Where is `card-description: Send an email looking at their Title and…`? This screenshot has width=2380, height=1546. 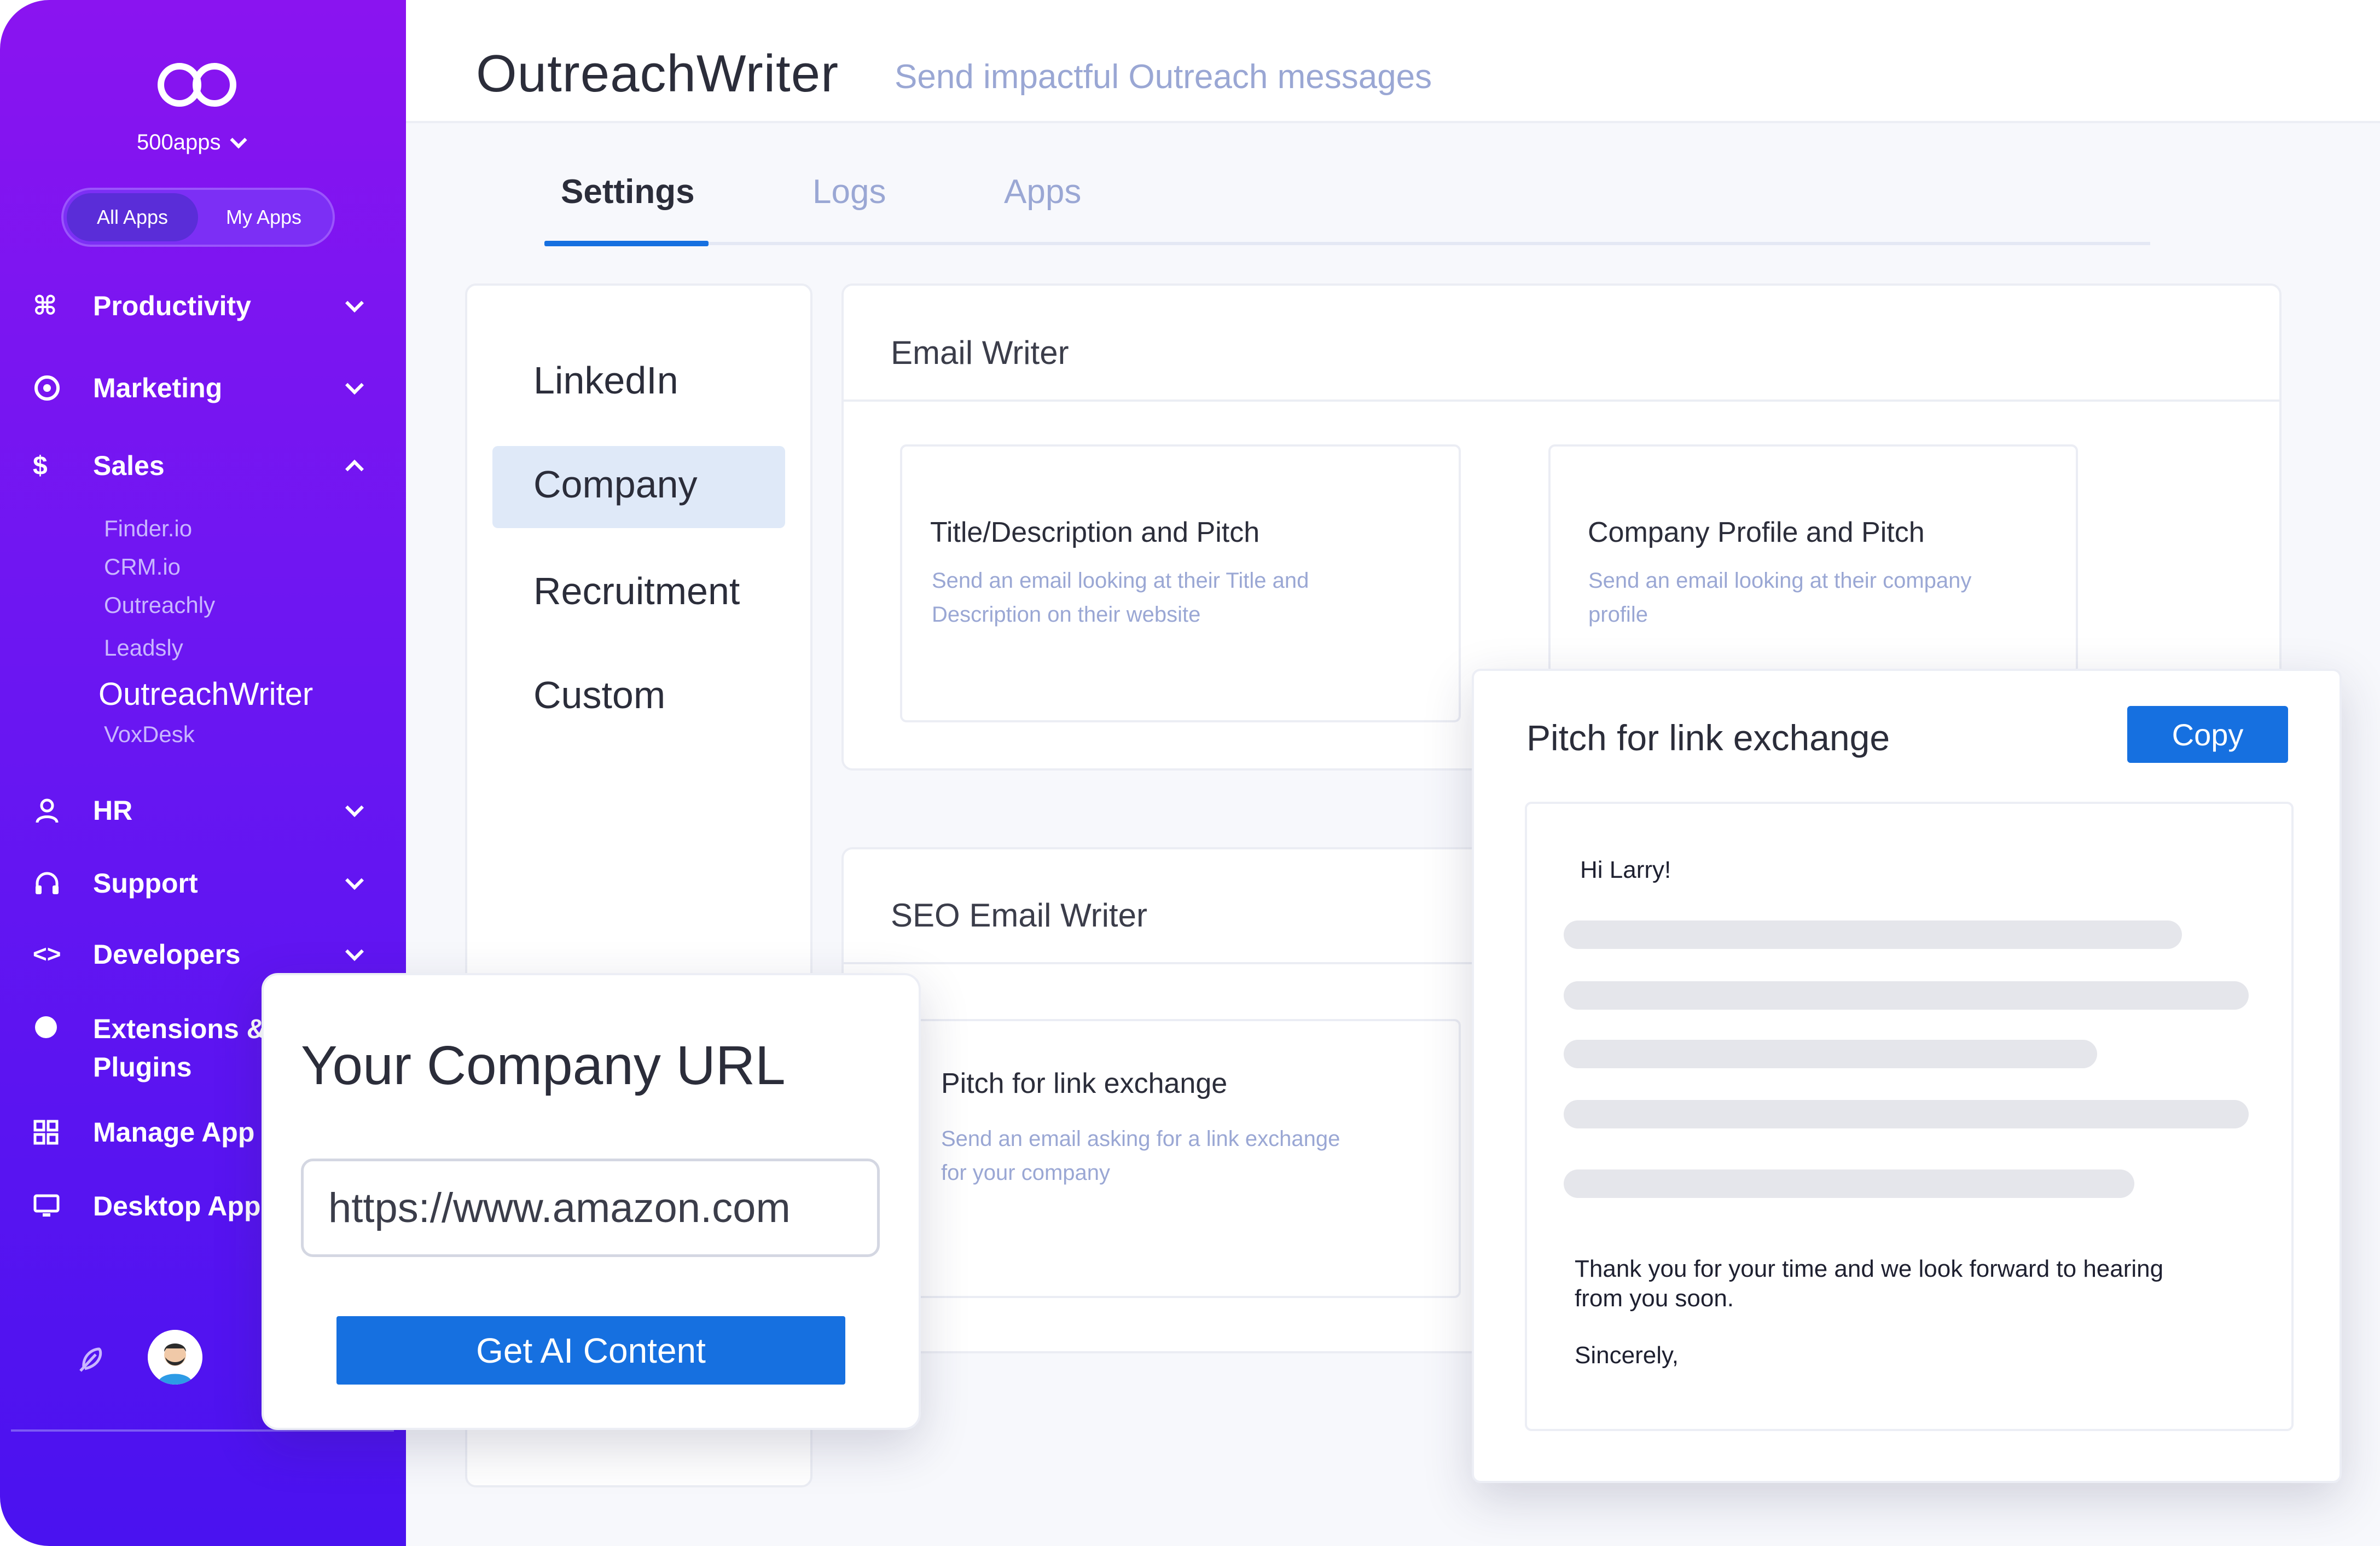
card-description: Send an email looking at their Title and… is located at coordinates (1120, 598).